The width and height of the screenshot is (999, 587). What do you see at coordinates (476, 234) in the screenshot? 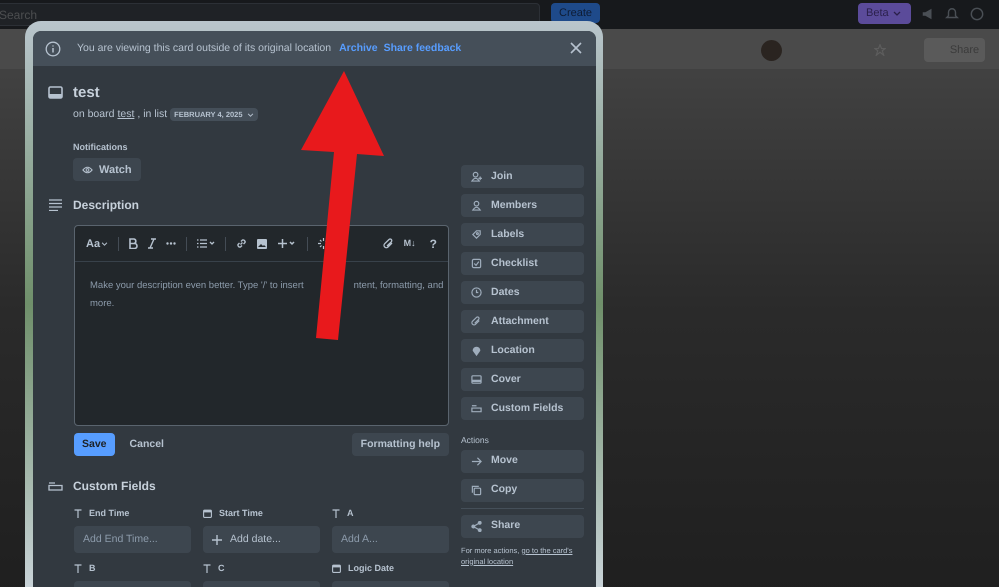
I see `tag-icon` at bounding box center [476, 234].